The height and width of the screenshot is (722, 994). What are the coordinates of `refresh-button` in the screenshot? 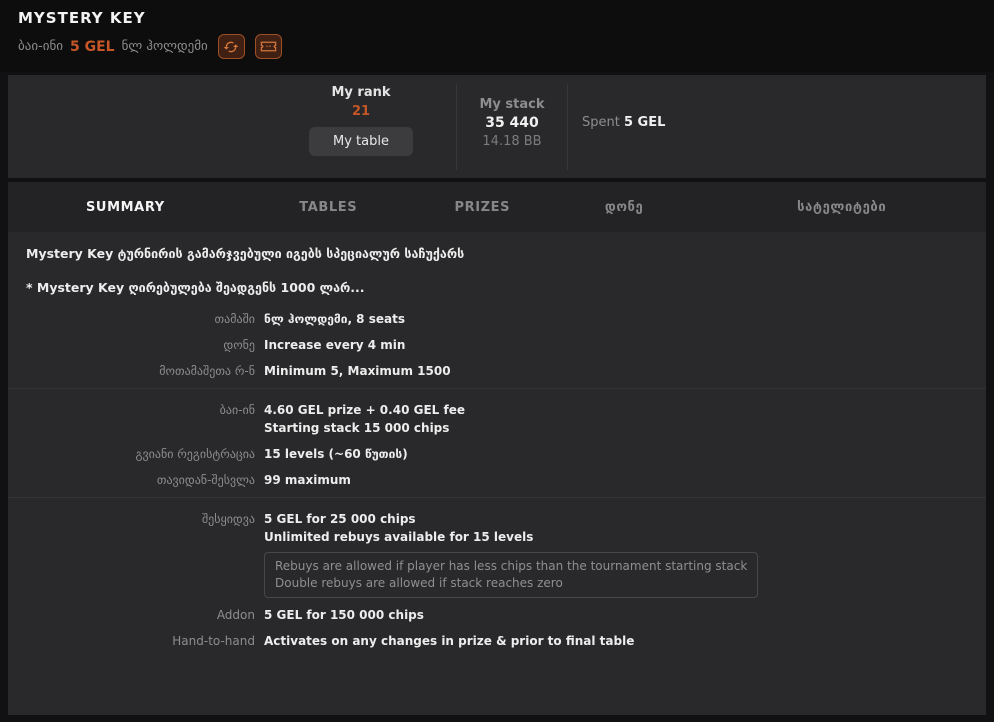 It's located at (231, 46).